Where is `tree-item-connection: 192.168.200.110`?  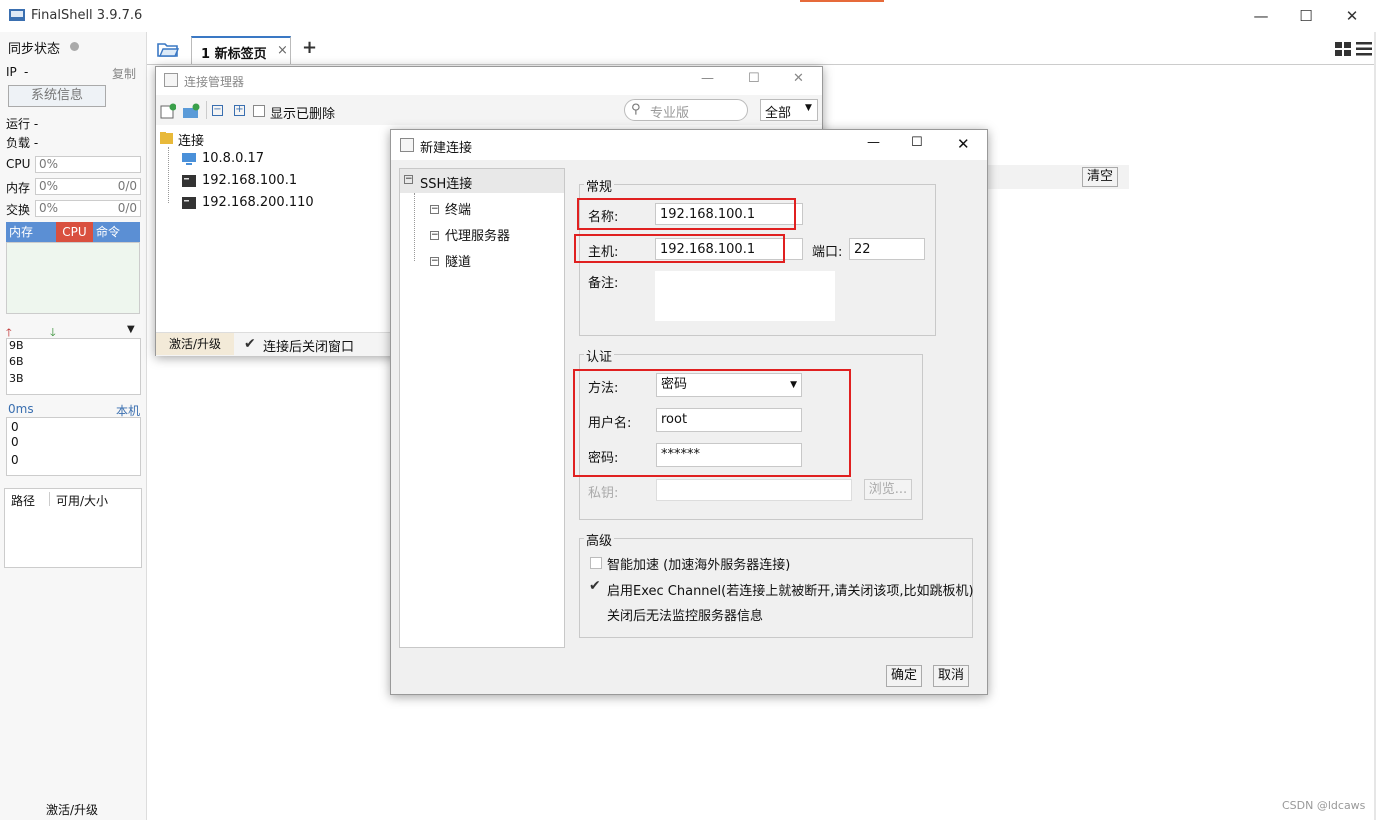 tree-item-connection: 192.168.200.110 is located at coordinates (258, 202).